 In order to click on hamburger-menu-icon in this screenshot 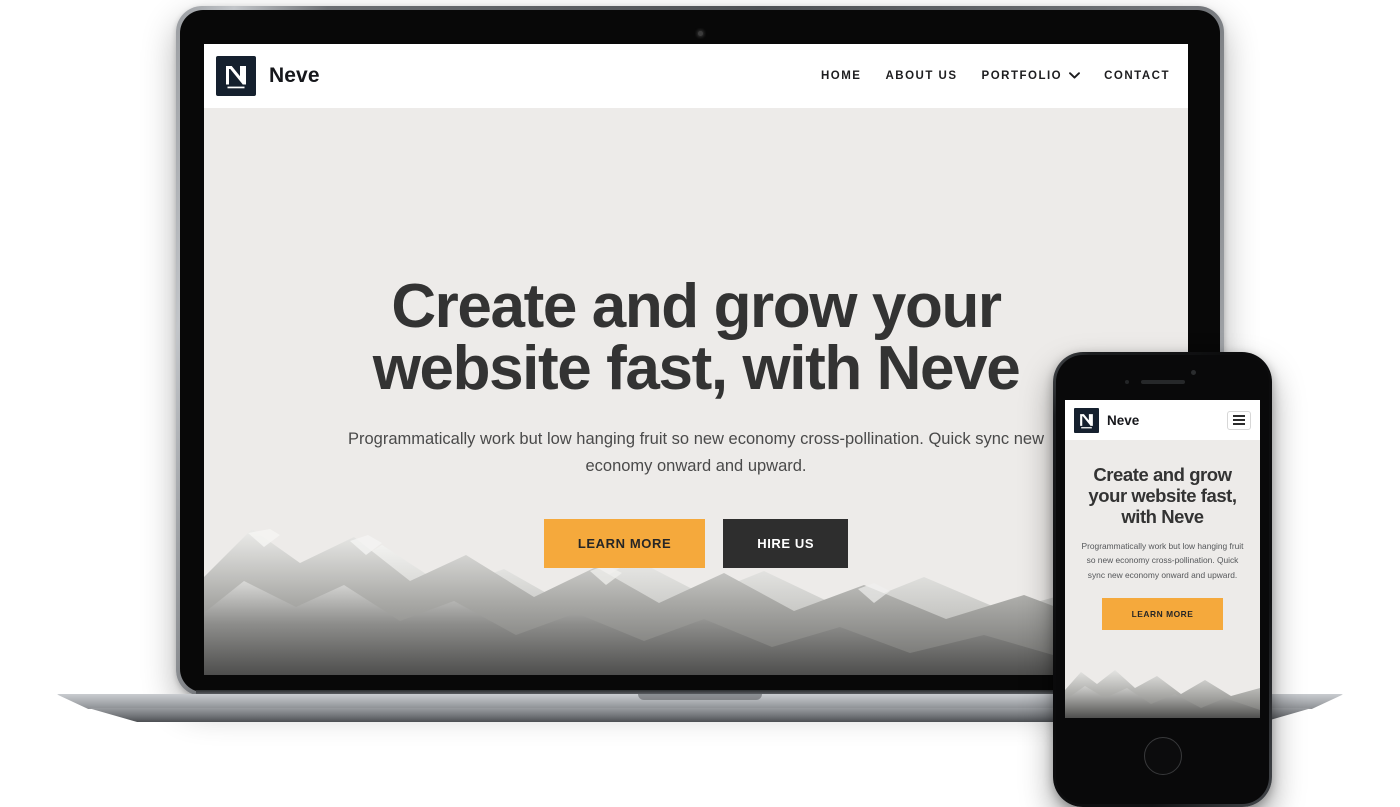, I will do `click(1239, 420)`.